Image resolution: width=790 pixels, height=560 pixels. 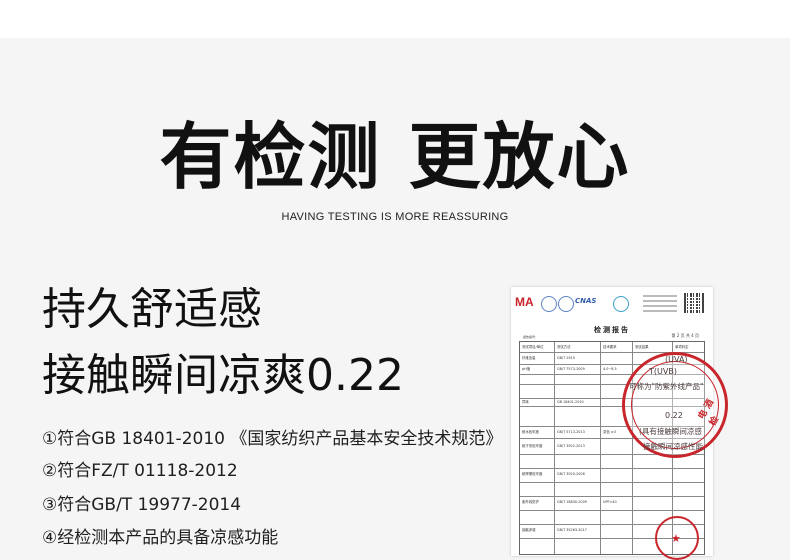 What do you see at coordinates (160, 538) in the screenshot?
I see `standard-item-4: ④经检测本产品的具备凉感功能` at bounding box center [160, 538].